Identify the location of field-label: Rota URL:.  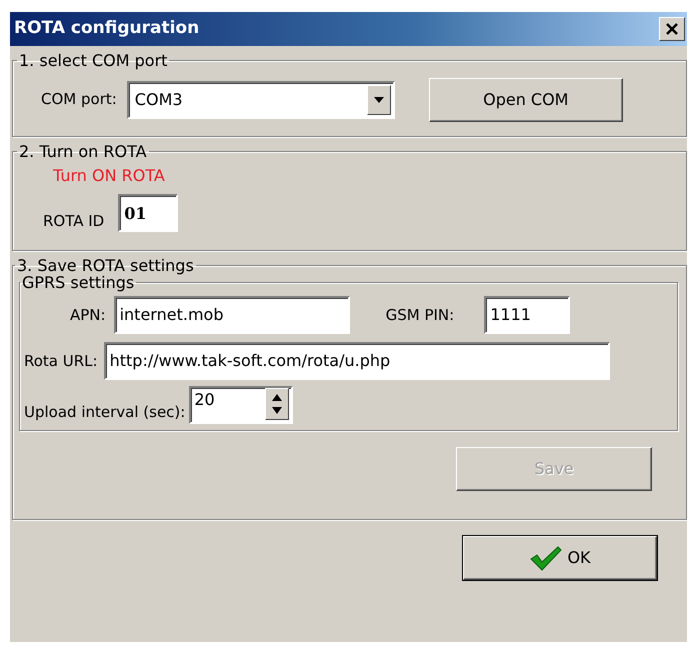
(61, 361).